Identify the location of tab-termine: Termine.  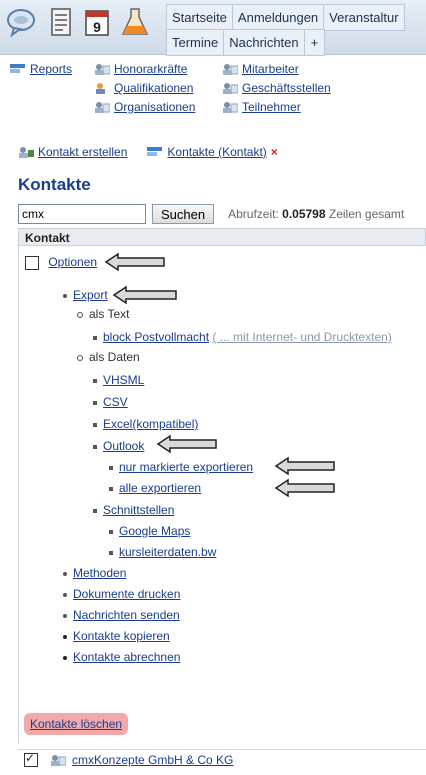
(195, 42).